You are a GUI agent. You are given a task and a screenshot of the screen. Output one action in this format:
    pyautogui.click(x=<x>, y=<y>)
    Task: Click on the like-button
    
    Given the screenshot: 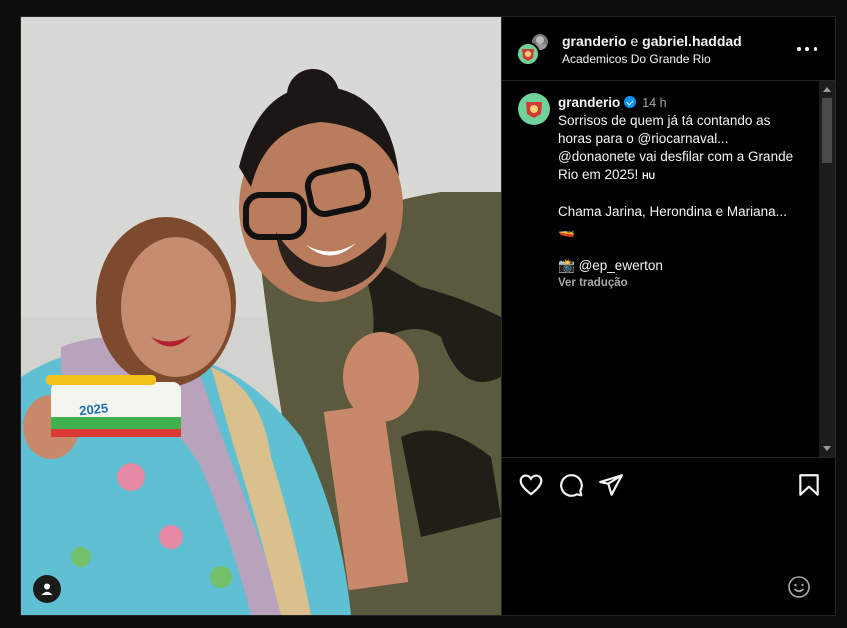 What is the action you would take?
    pyautogui.click(x=531, y=485)
    